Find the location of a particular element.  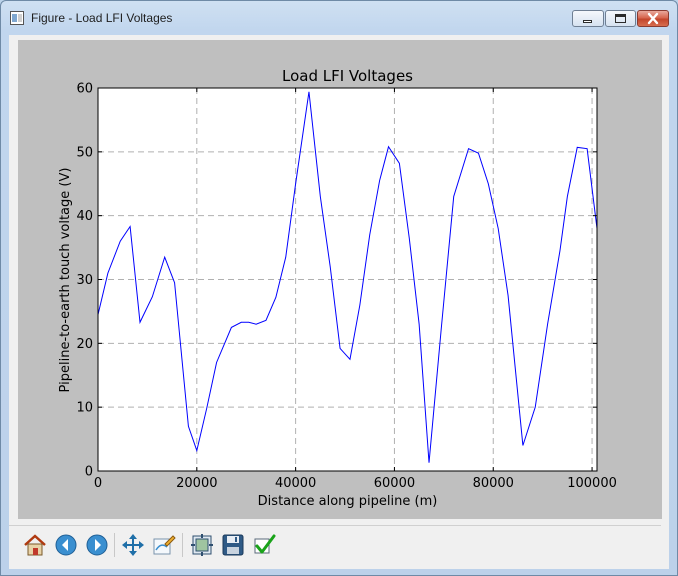

forward-icon is located at coordinates (97, 545).